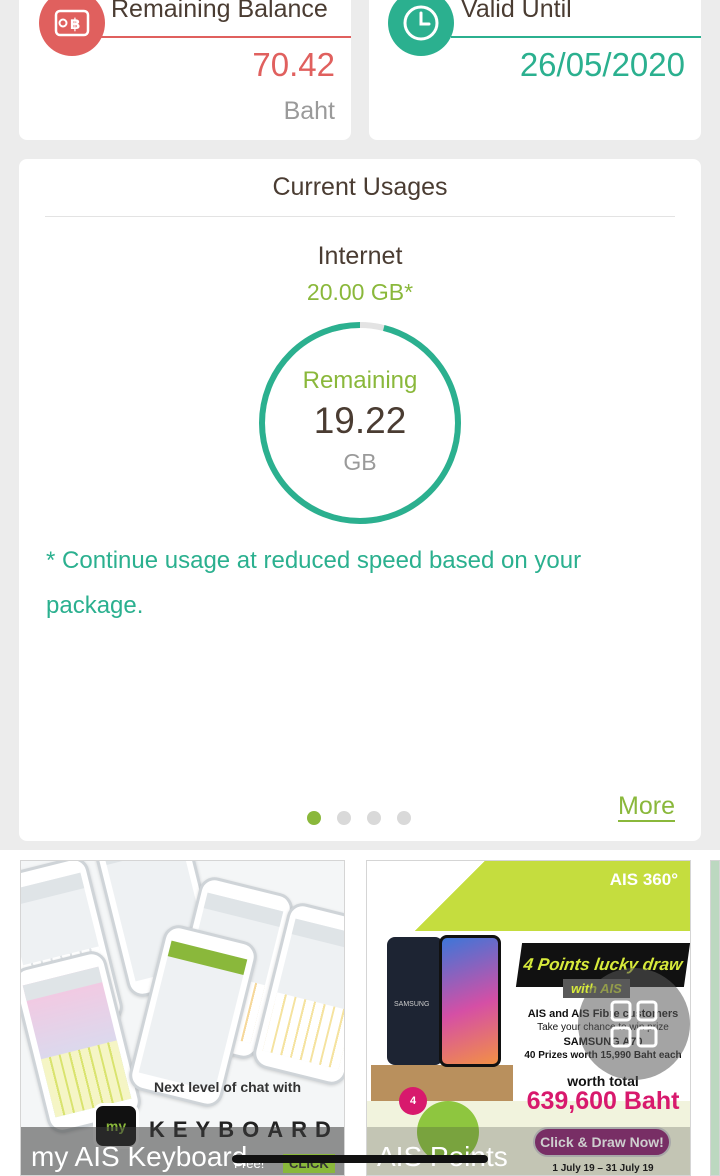 The width and height of the screenshot is (720, 1176). I want to click on balance-amount: 70.42, so click(293, 64).